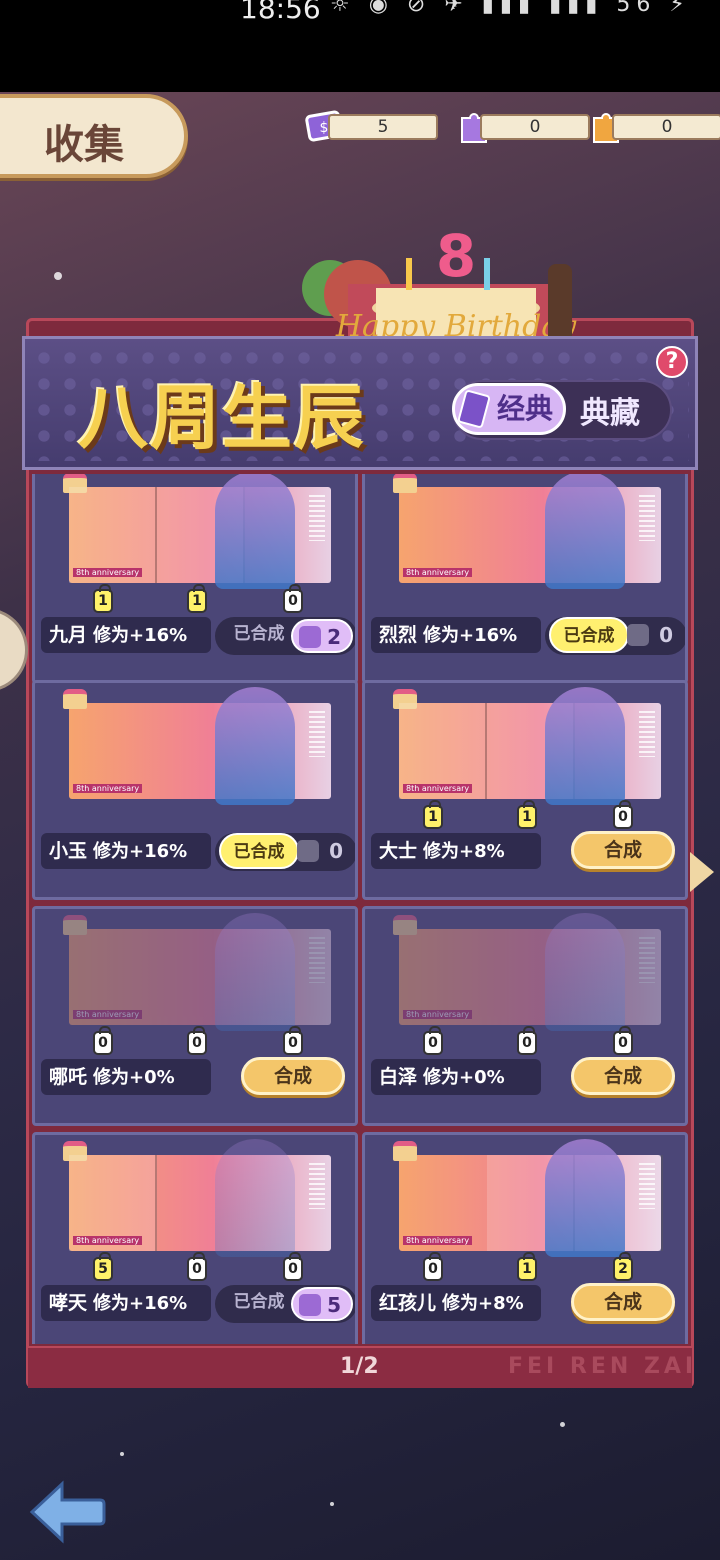 The image size is (720, 1560). I want to click on page-indicator: 1/2, so click(359, 1366).